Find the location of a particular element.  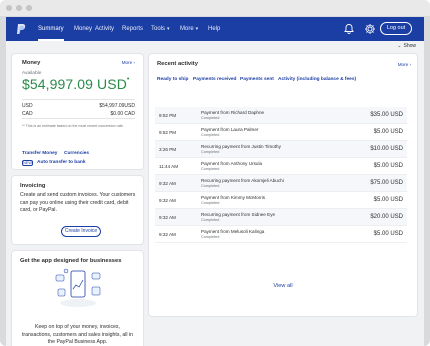

row-divider is located at coordinates (281, 242).